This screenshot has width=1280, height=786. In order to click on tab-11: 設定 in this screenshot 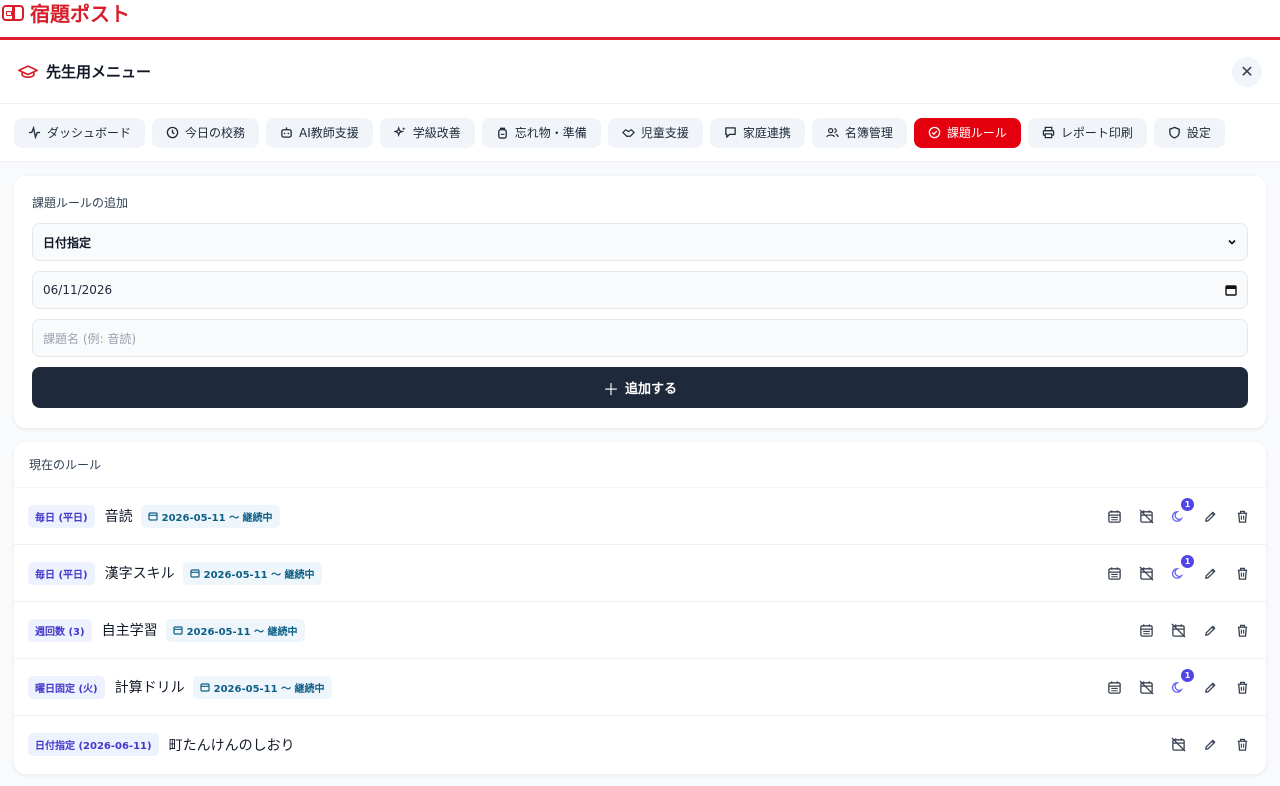, I will do `click(1189, 132)`.